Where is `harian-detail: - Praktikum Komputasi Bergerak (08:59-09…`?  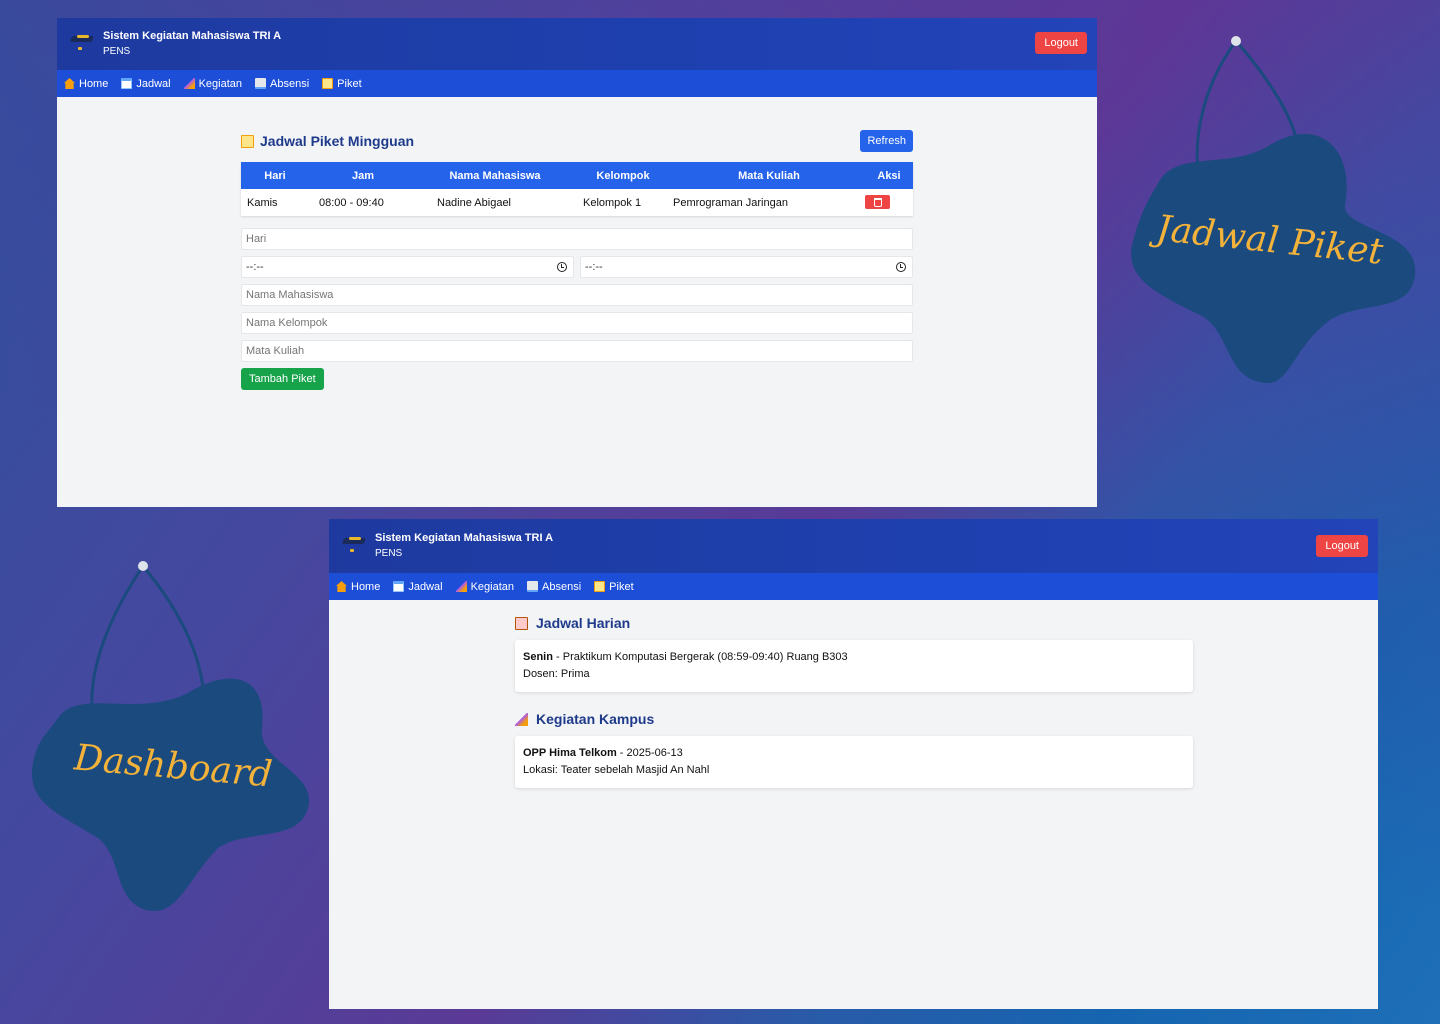 harian-detail: - Praktikum Komputasi Bergerak (08:59-09… is located at coordinates (700, 657).